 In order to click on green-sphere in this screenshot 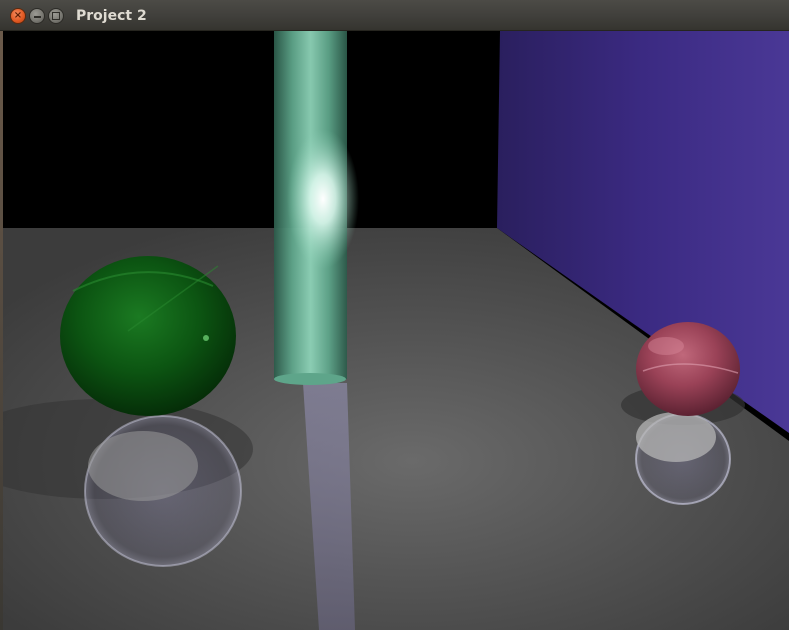, I will do `click(148, 336)`.